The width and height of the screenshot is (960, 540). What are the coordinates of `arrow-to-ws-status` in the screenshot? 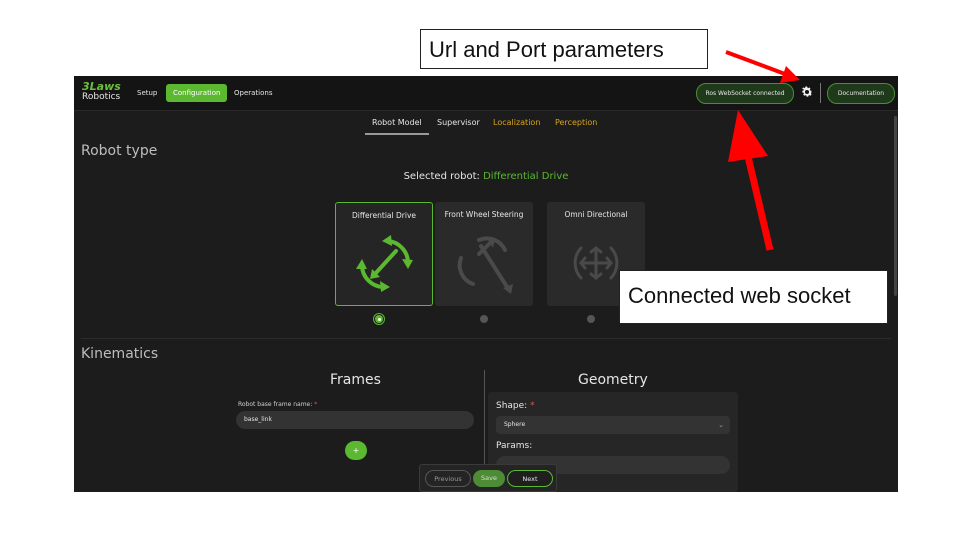 It's located at (751, 180).